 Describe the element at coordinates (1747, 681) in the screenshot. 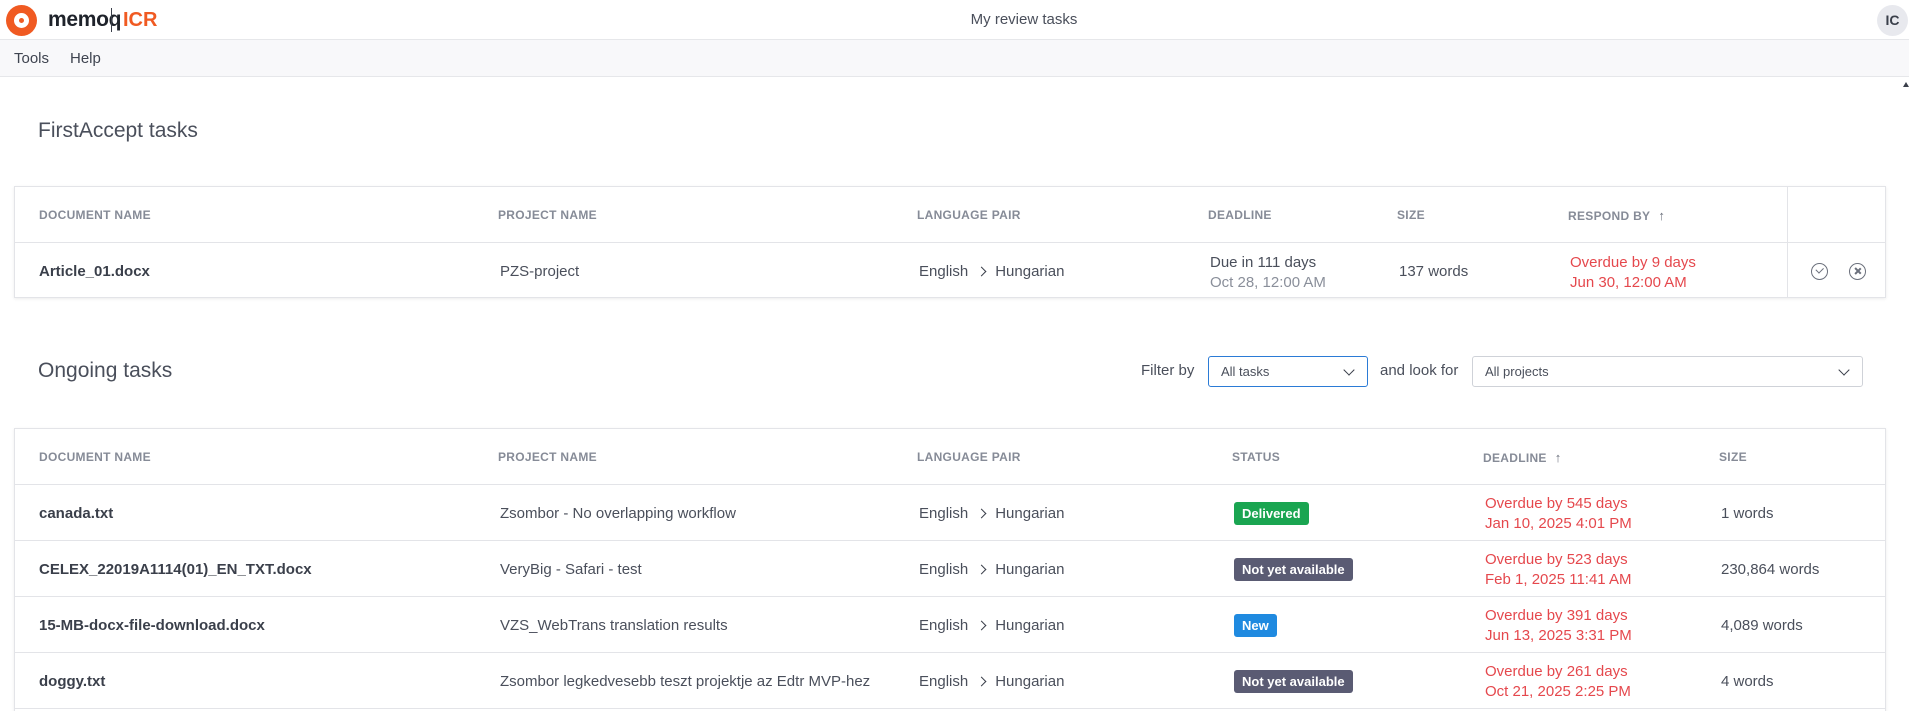

I see `size: 4 words` at that location.